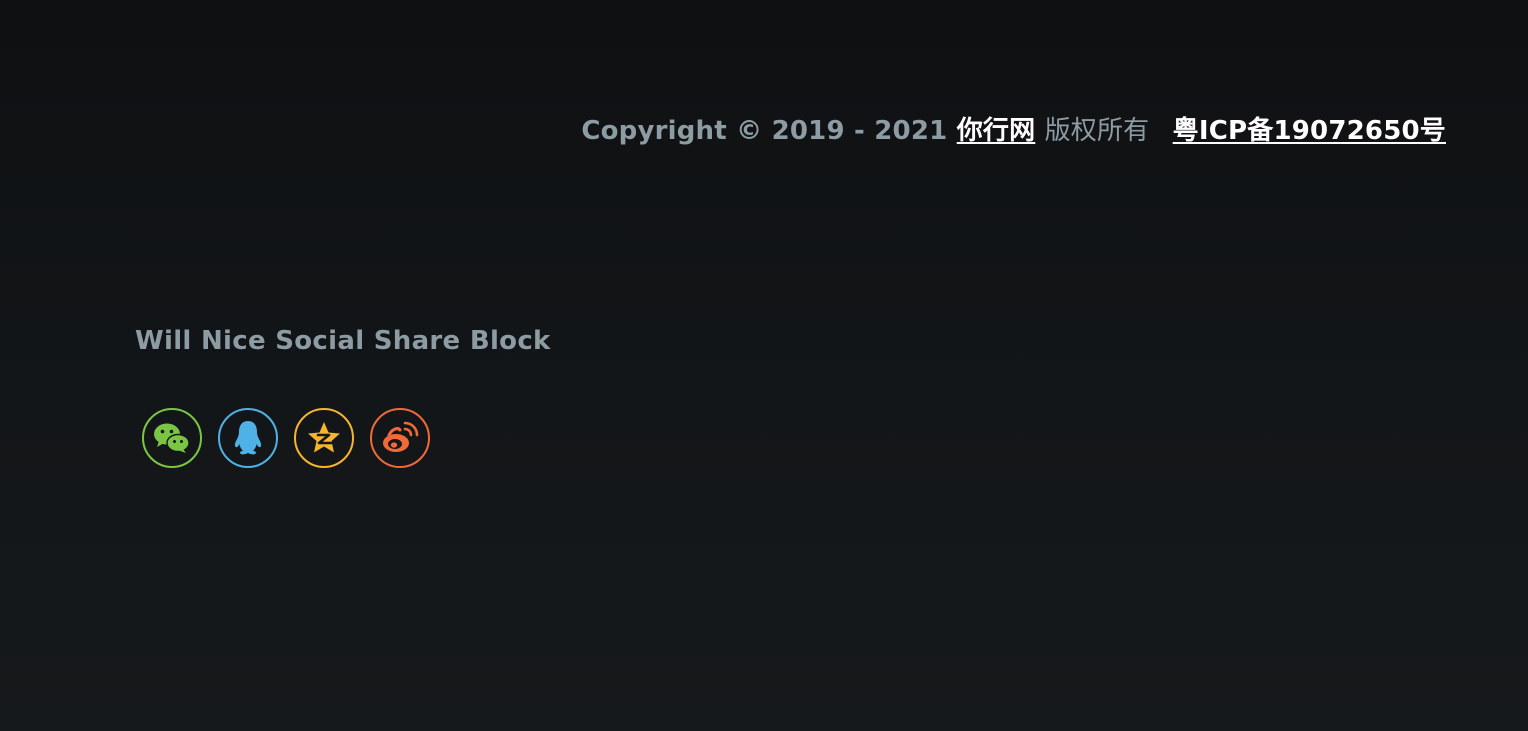 The height and width of the screenshot is (731, 1528). Describe the element at coordinates (996, 131) in the screenshot. I see `site-link: 你行网` at that location.